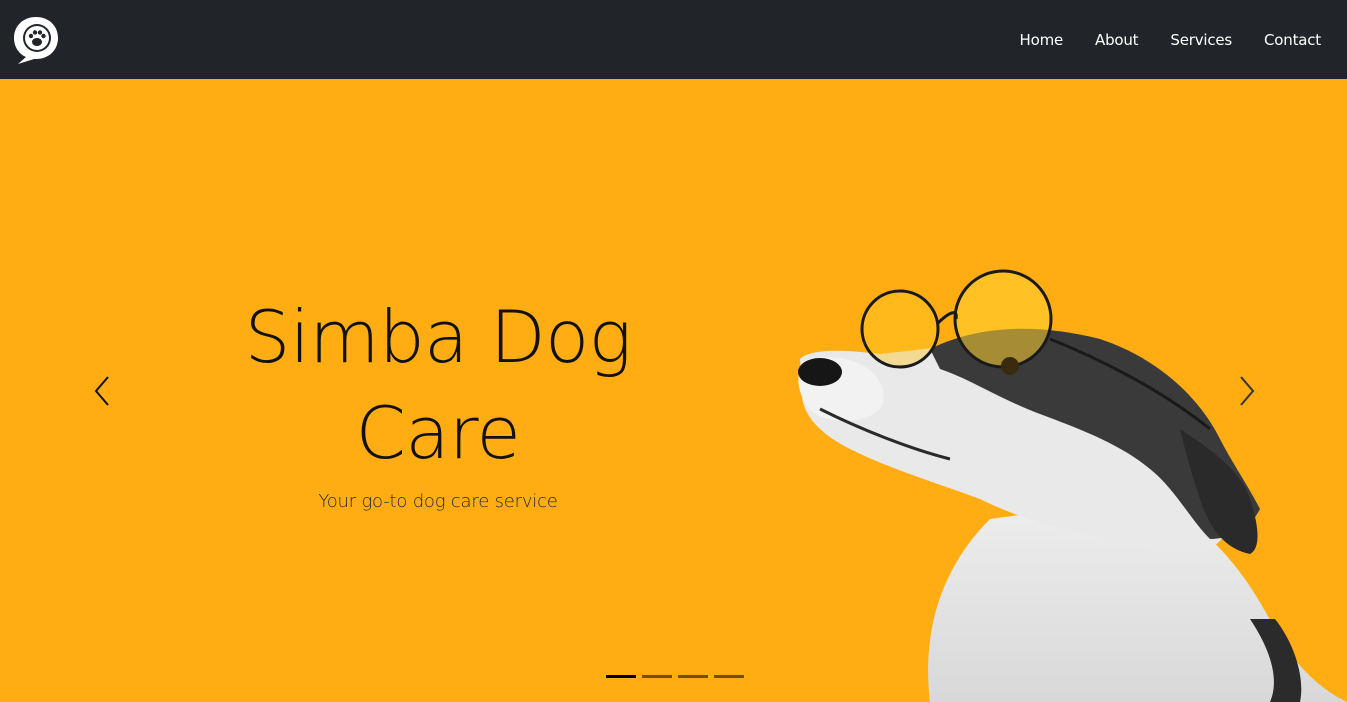 The image size is (1347, 702). Describe the element at coordinates (1201, 40) in the screenshot. I see `nav-services-link: Services` at that location.